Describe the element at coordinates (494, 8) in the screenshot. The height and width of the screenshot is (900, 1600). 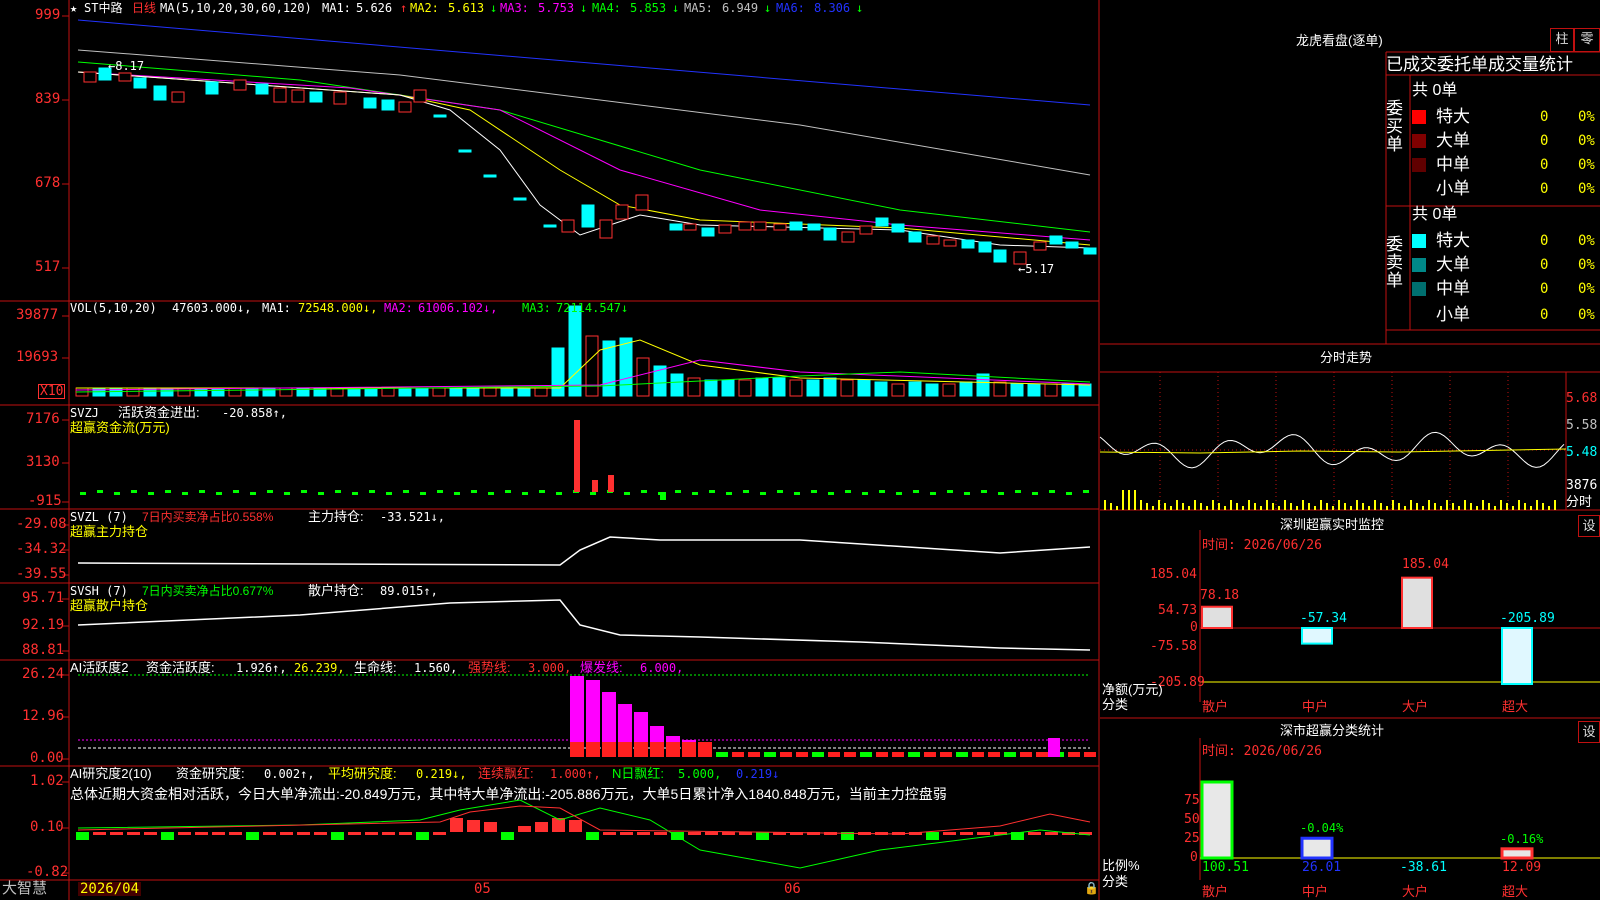
I see `ma2-arrow: ↓` at that location.